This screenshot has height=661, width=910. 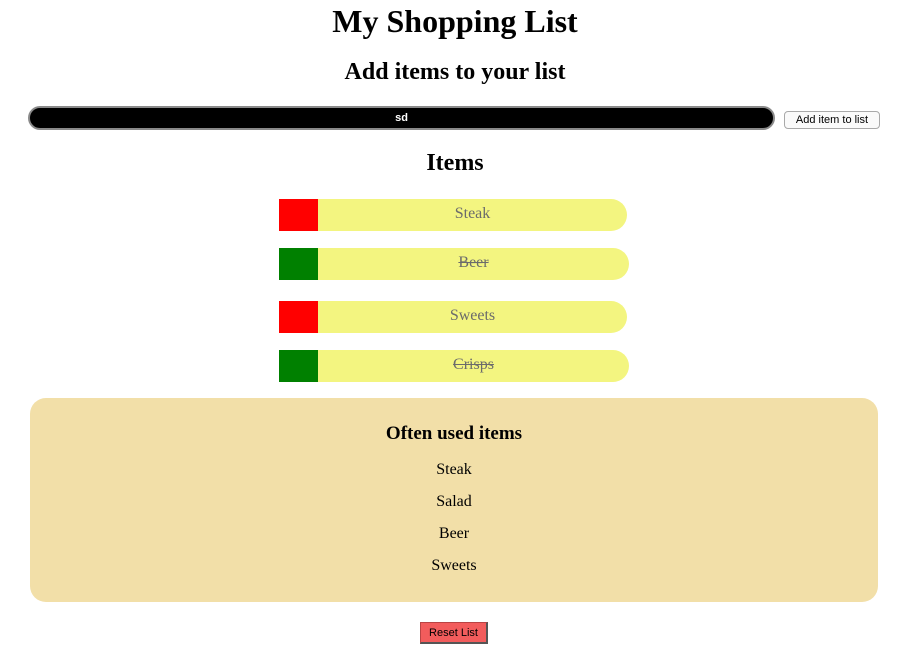 I want to click on item-label: Crisps, so click(x=473, y=366).